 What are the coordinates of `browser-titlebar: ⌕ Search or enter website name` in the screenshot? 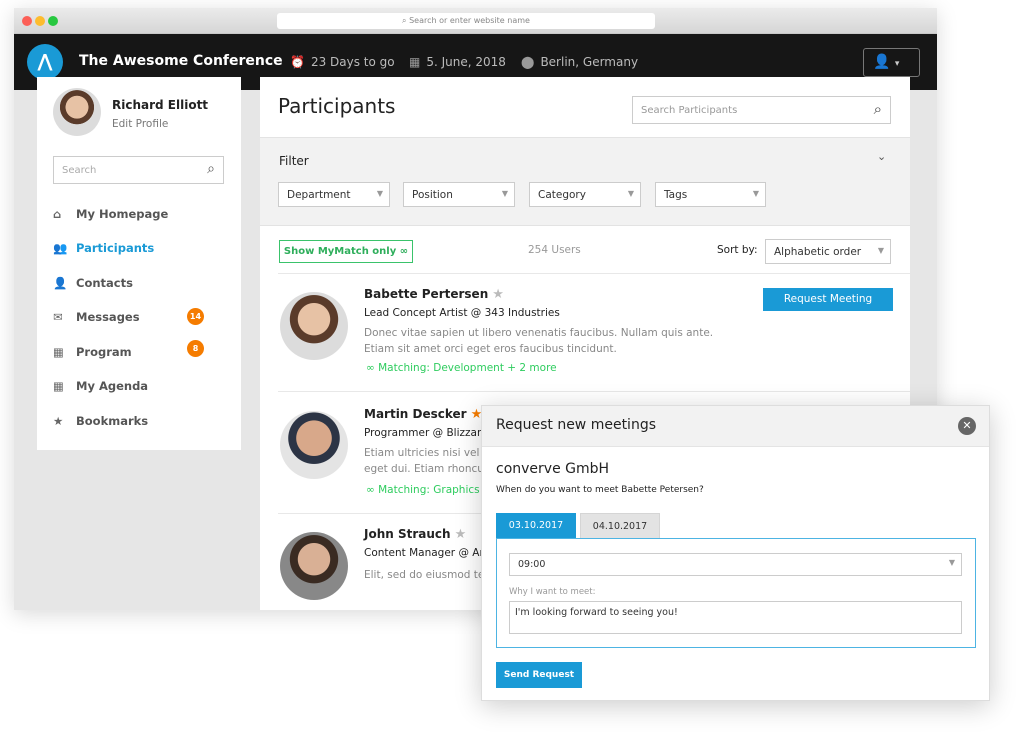 It's located at (475, 21).